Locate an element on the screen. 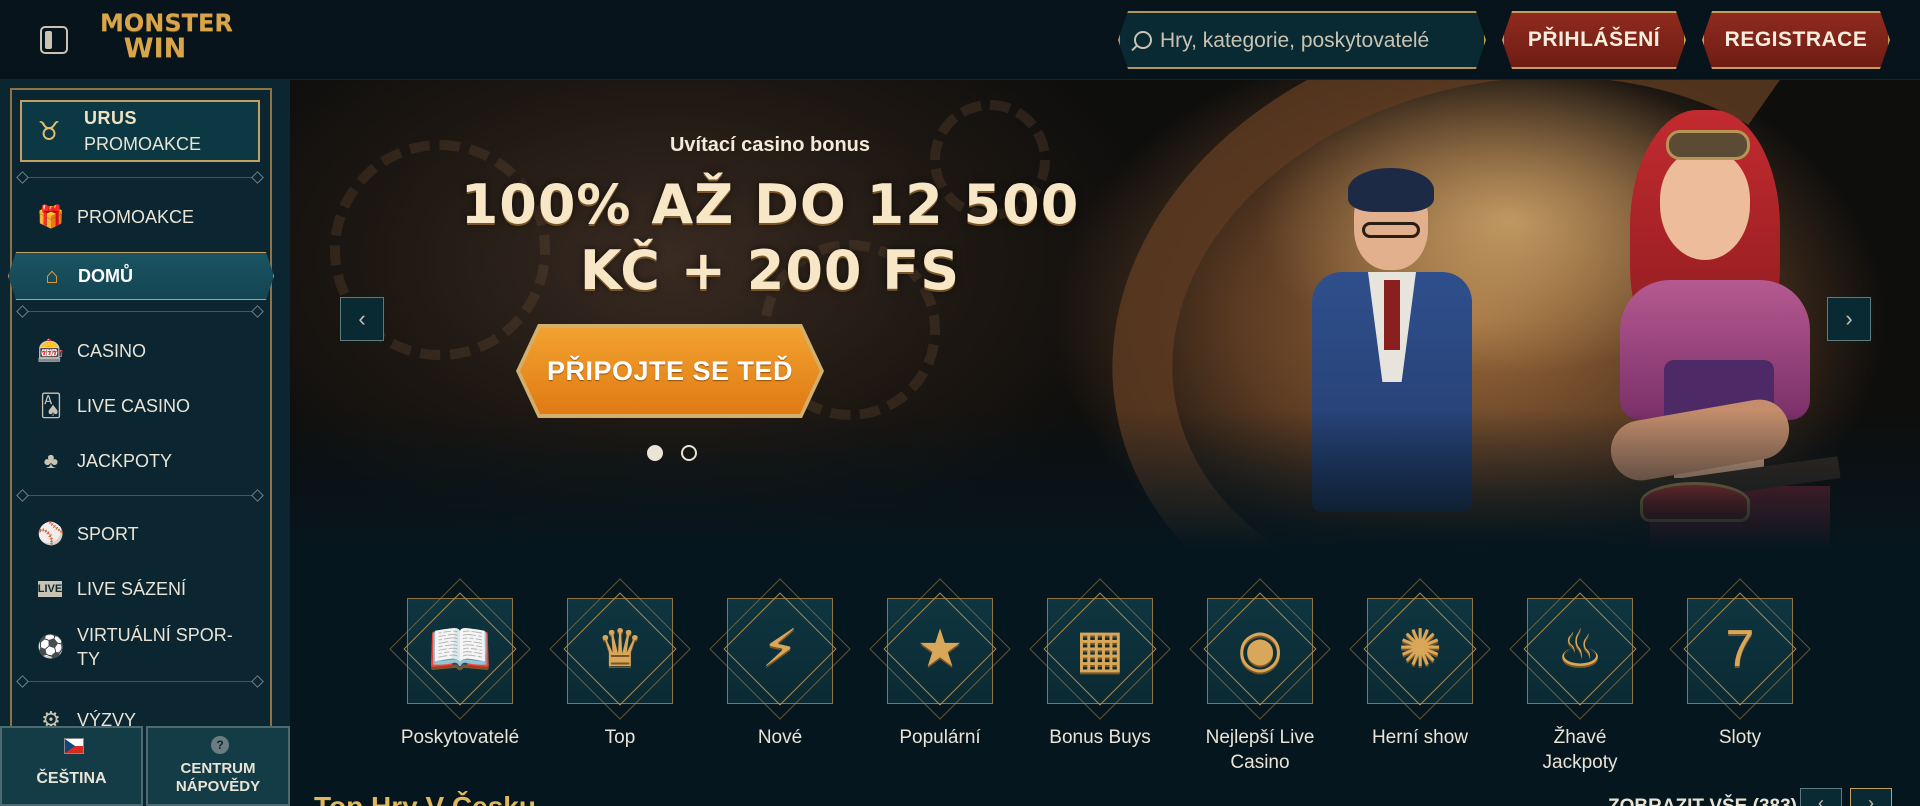 The height and width of the screenshot is (806, 1920). gift-box-icon: ▦ is located at coordinates (1100, 649).